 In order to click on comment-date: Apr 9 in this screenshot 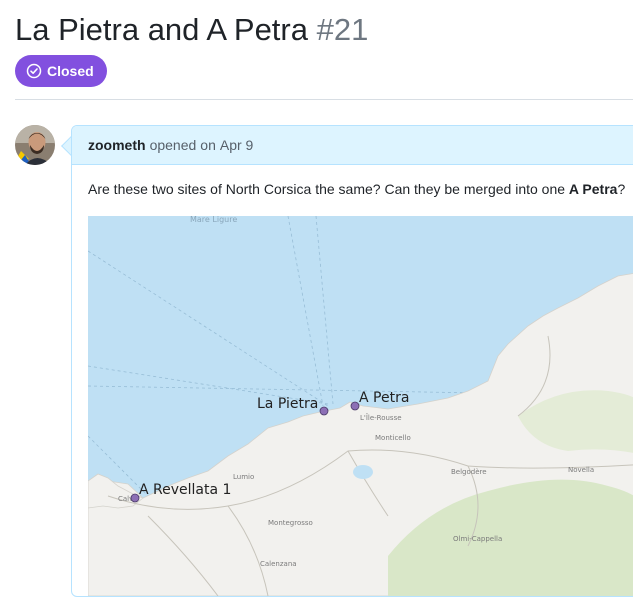, I will do `click(236, 145)`.